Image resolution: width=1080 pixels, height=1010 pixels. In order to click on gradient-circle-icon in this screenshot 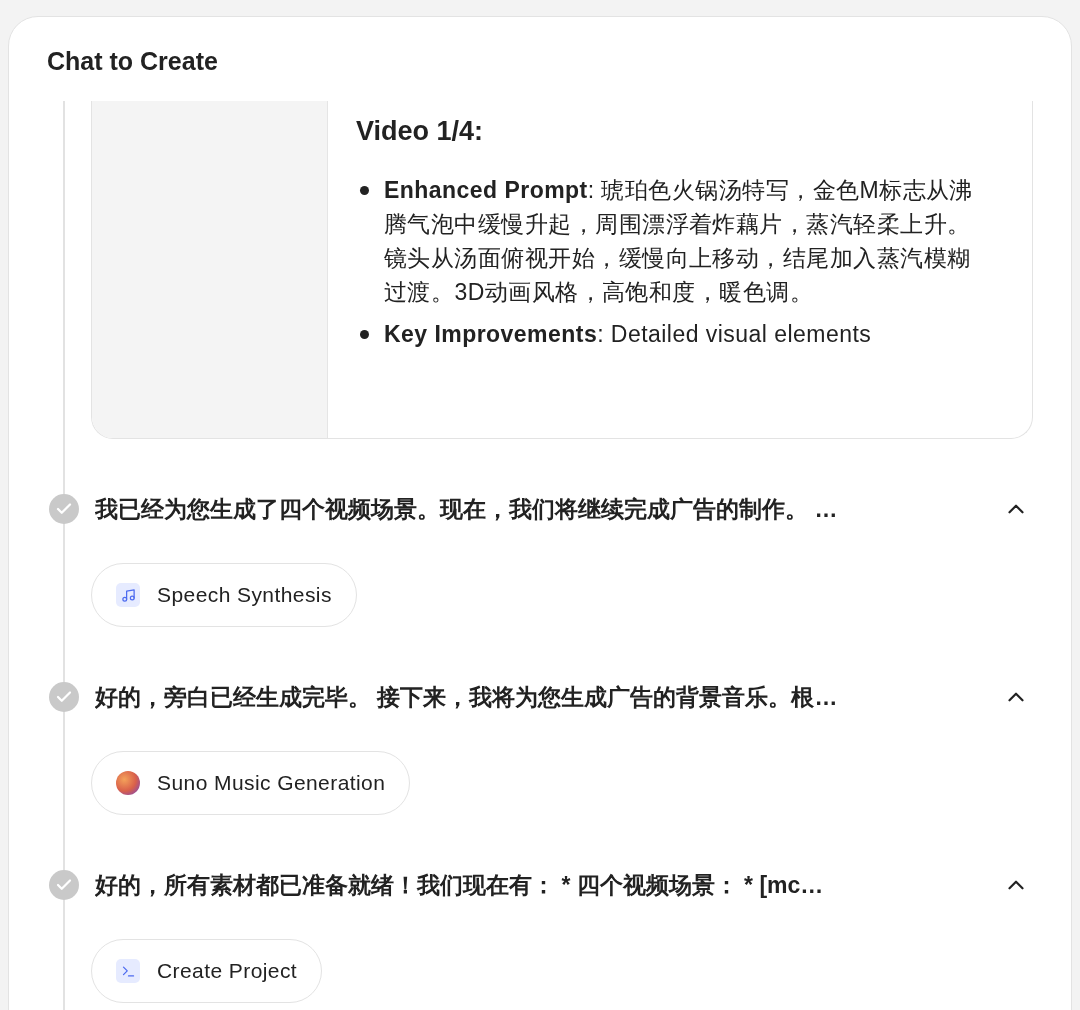, I will do `click(128, 783)`.